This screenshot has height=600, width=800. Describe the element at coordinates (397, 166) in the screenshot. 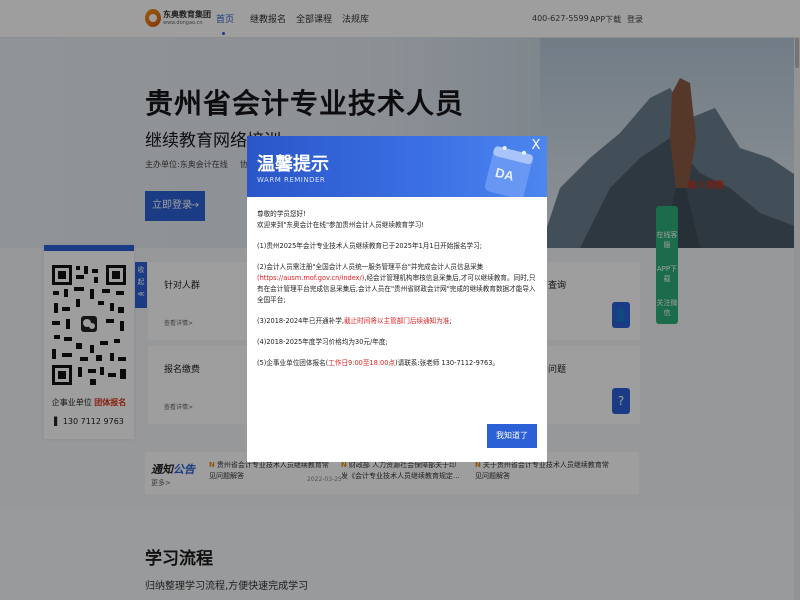

I see `dialog-header: DA 温馨提示 WARM REMINDER X` at that location.